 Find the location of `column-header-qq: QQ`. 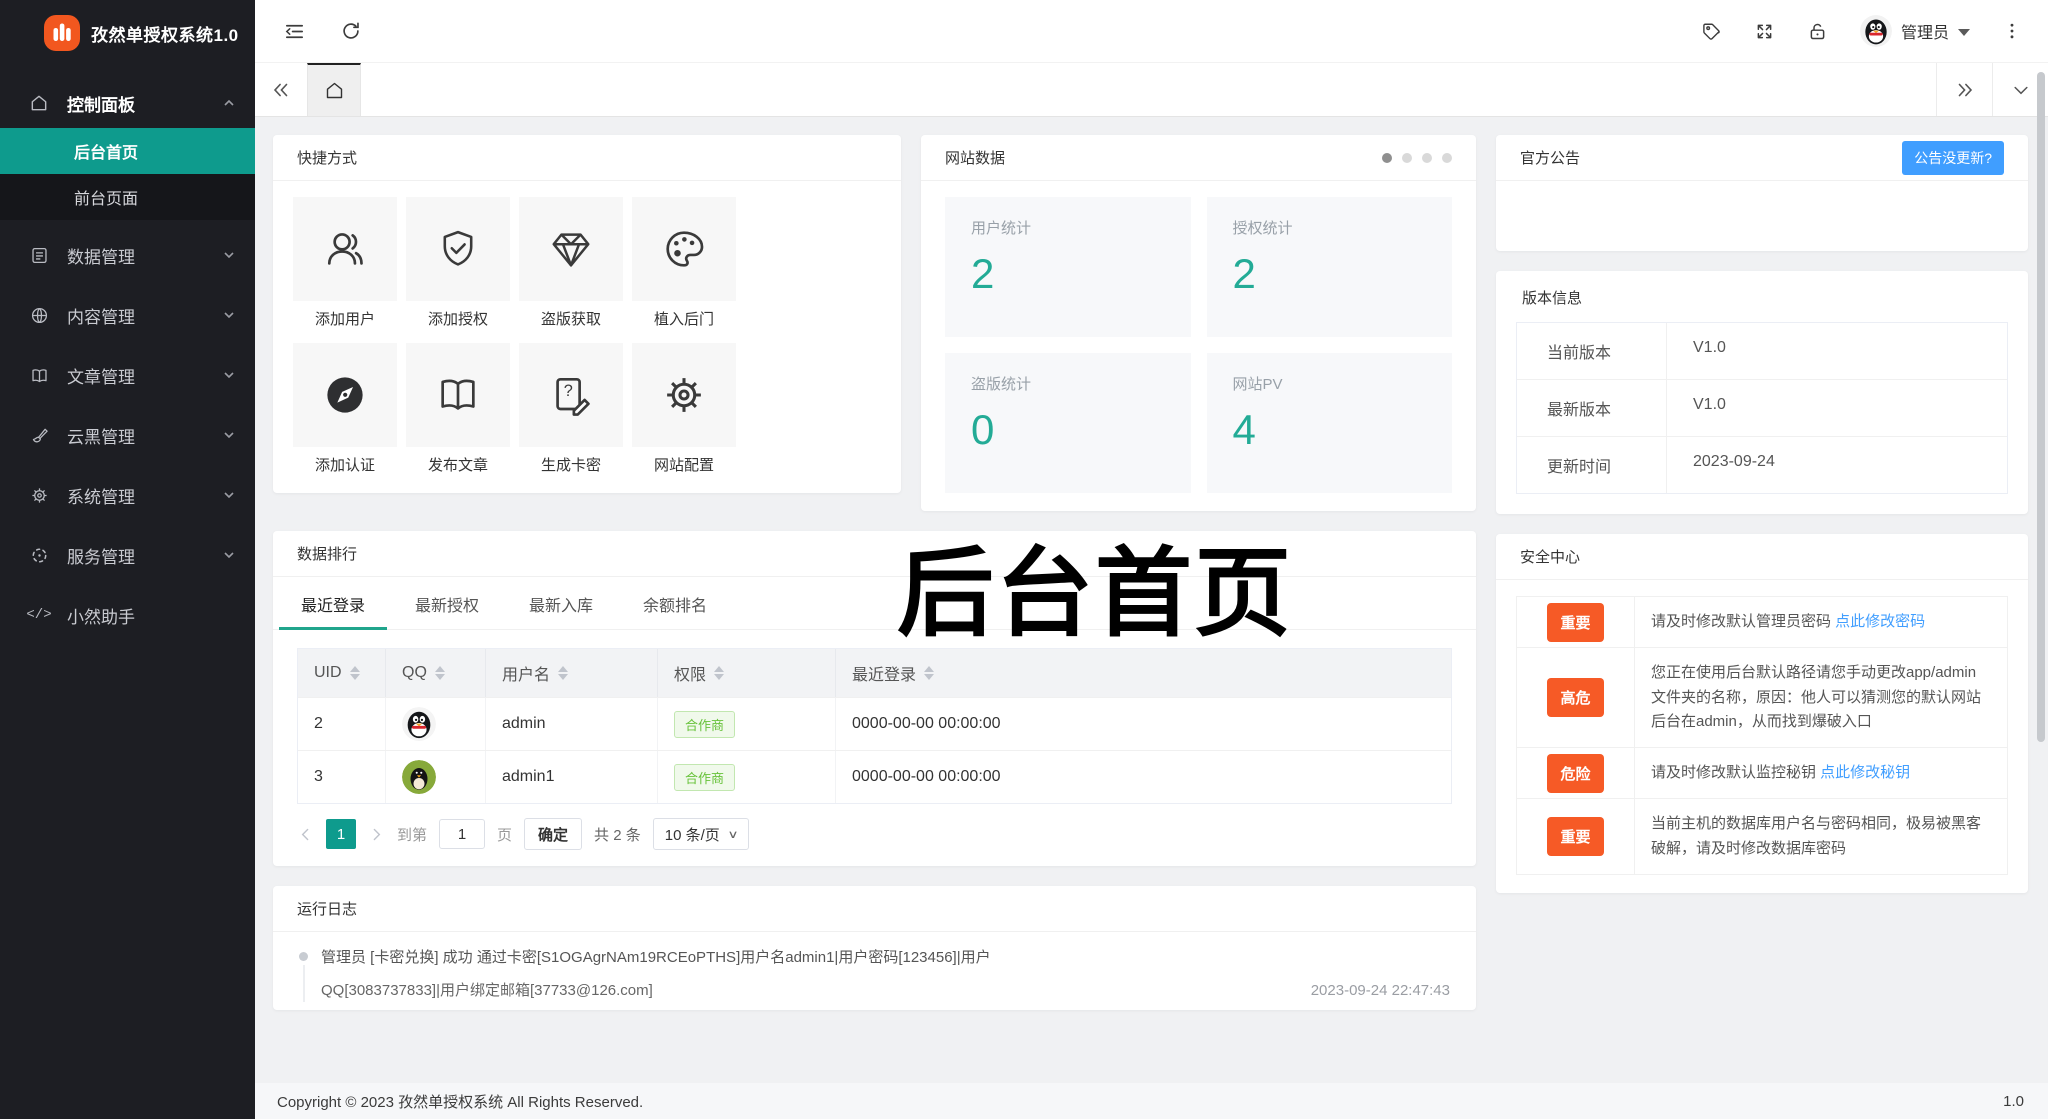

column-header-qq: QQ is located at coordinates (436, 673).